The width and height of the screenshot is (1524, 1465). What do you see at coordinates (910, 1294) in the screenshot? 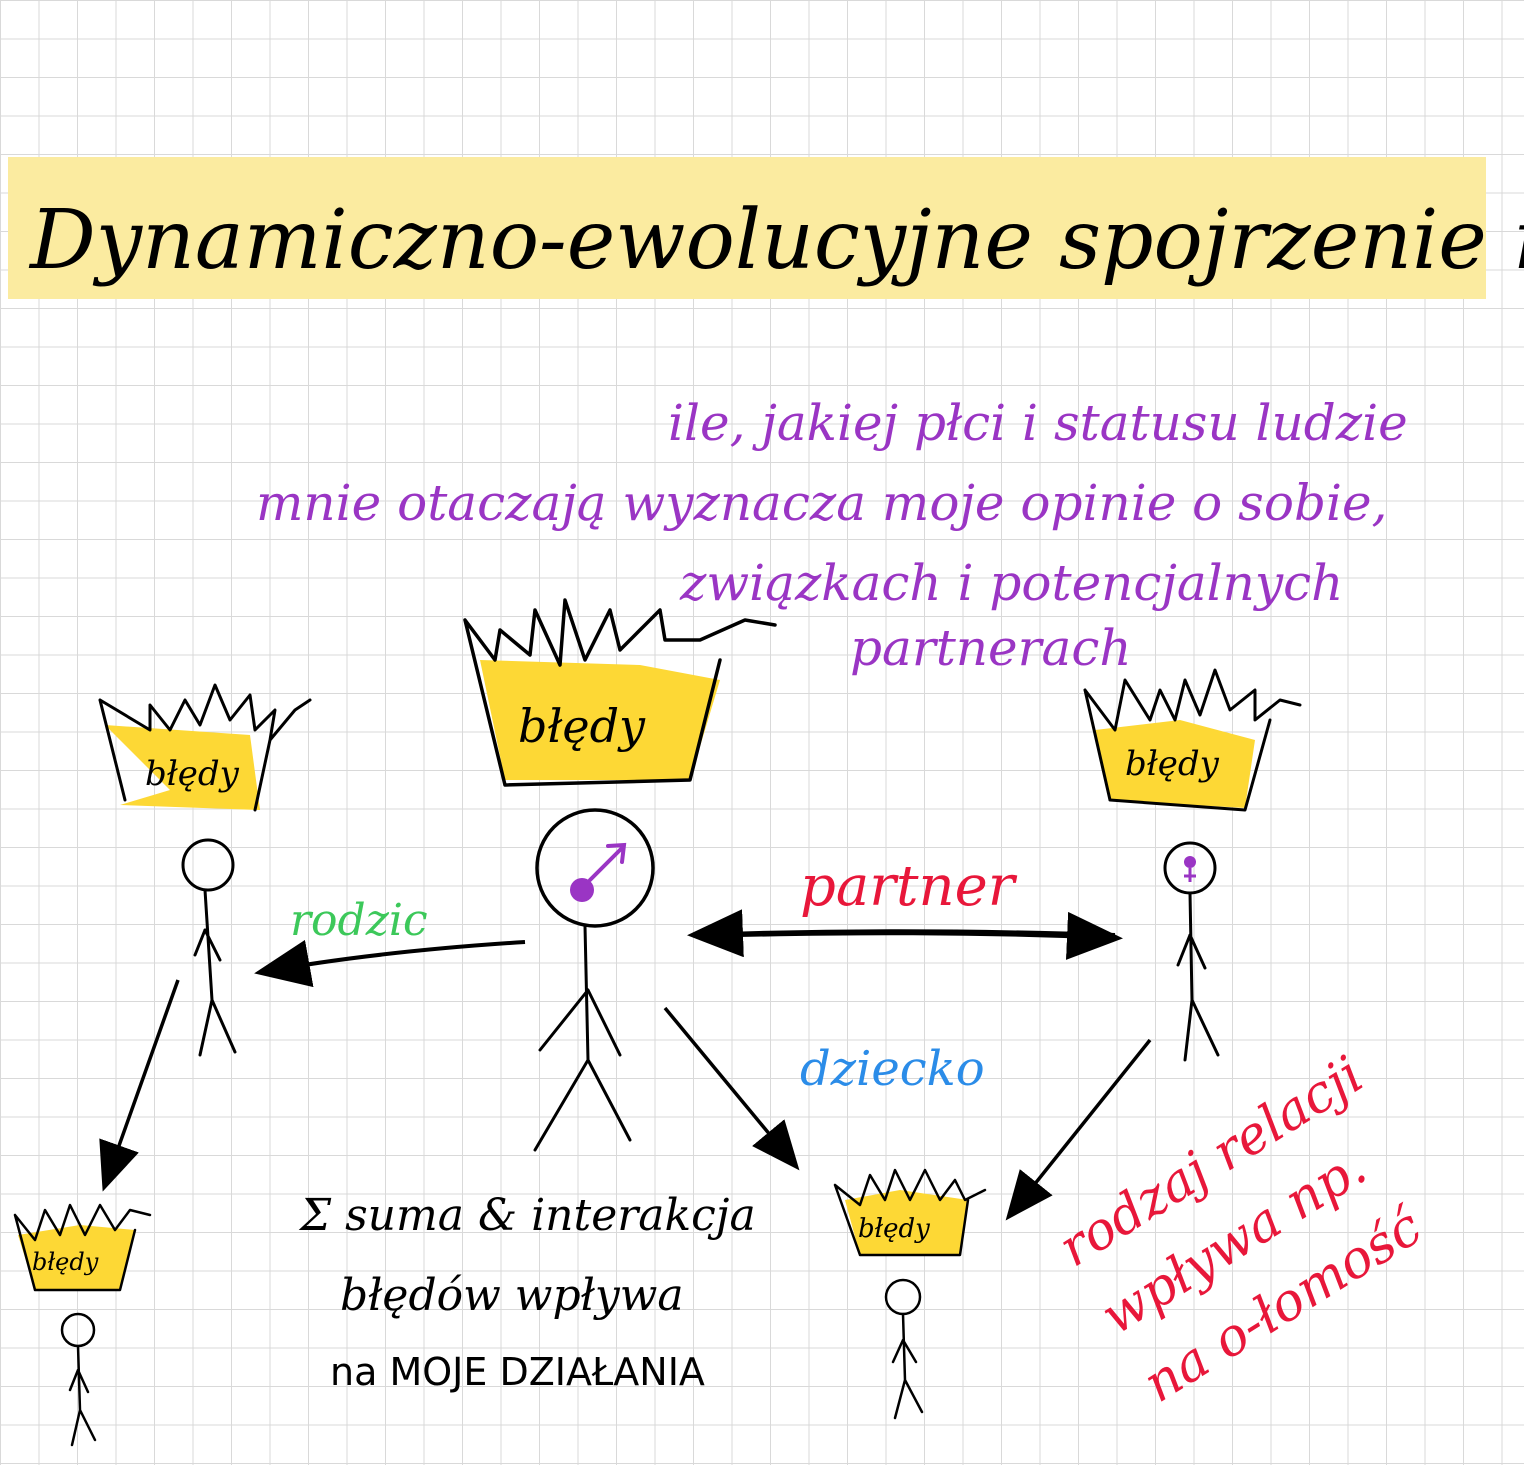
I see `figure-child: błędy` at bounding box center [910, 1294].